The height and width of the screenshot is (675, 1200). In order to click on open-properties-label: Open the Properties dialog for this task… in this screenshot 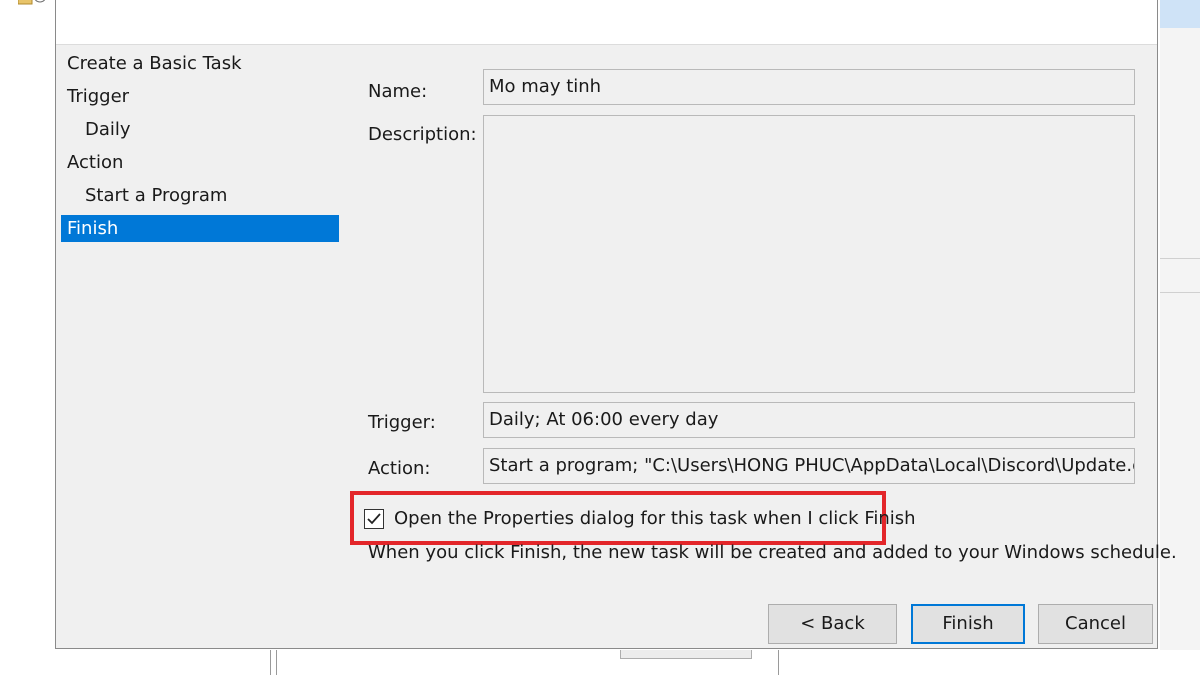, I will do `click(655, 518)`.